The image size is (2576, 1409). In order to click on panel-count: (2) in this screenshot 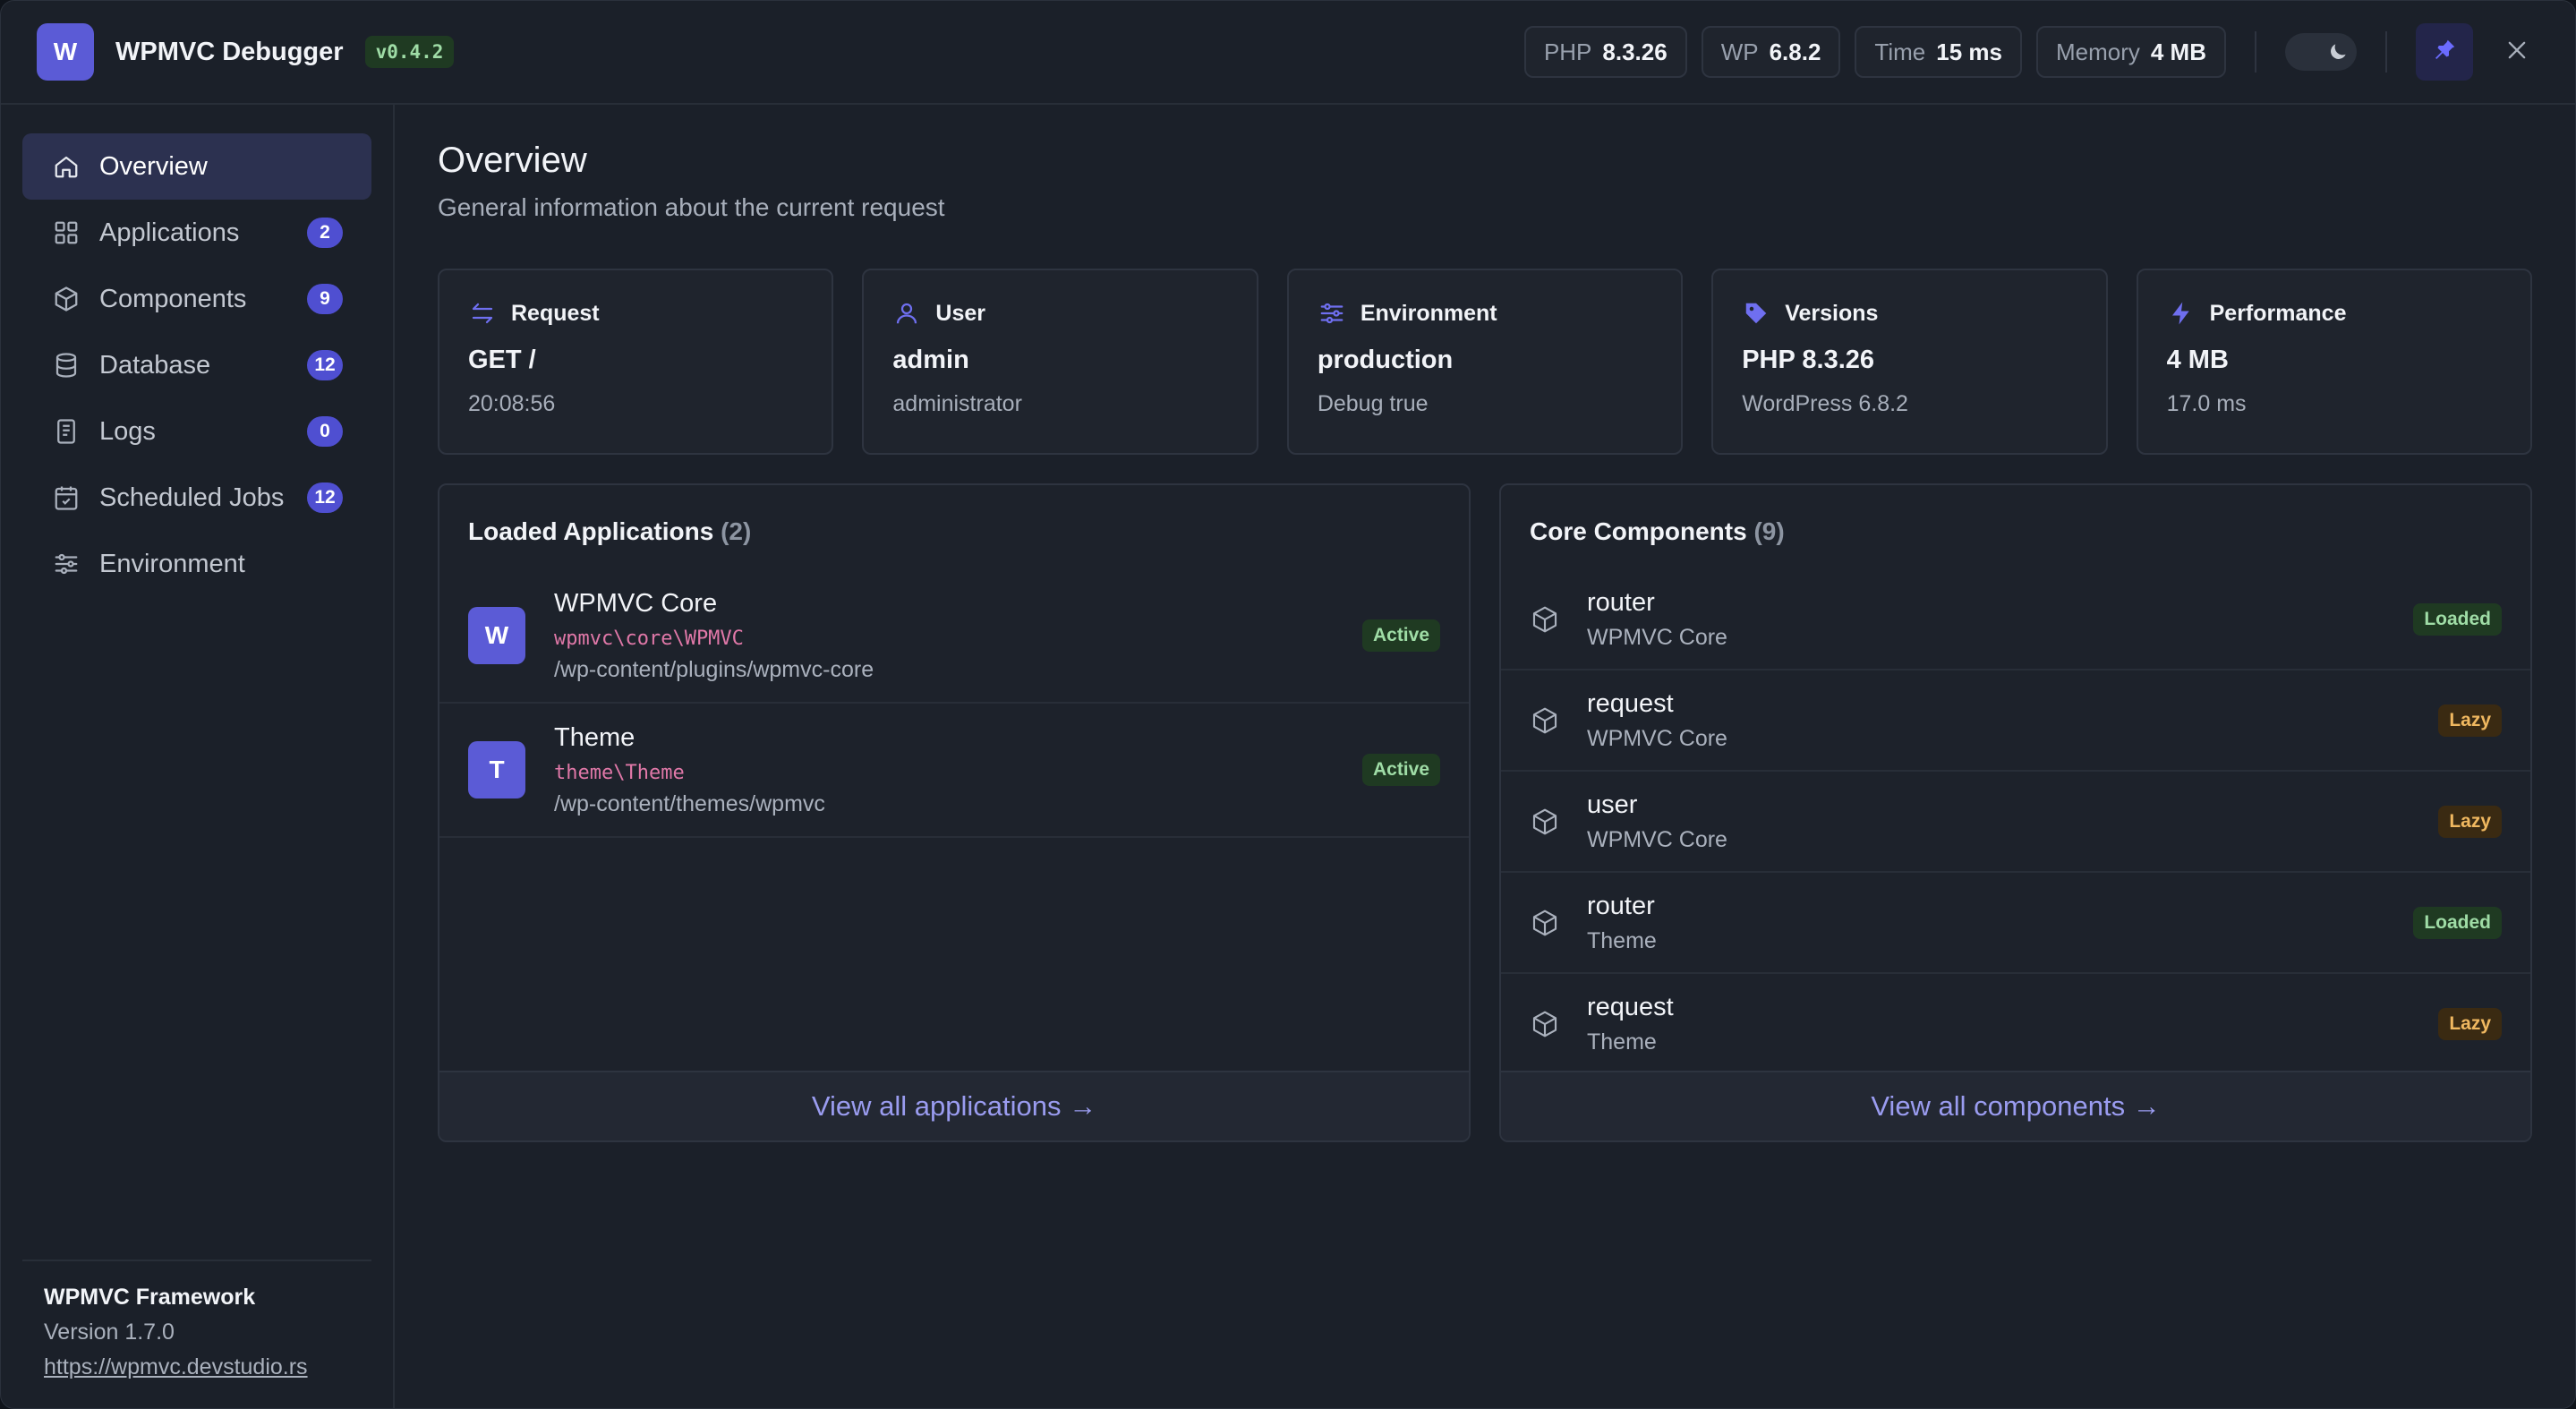, I will do `click(736, 531)`.